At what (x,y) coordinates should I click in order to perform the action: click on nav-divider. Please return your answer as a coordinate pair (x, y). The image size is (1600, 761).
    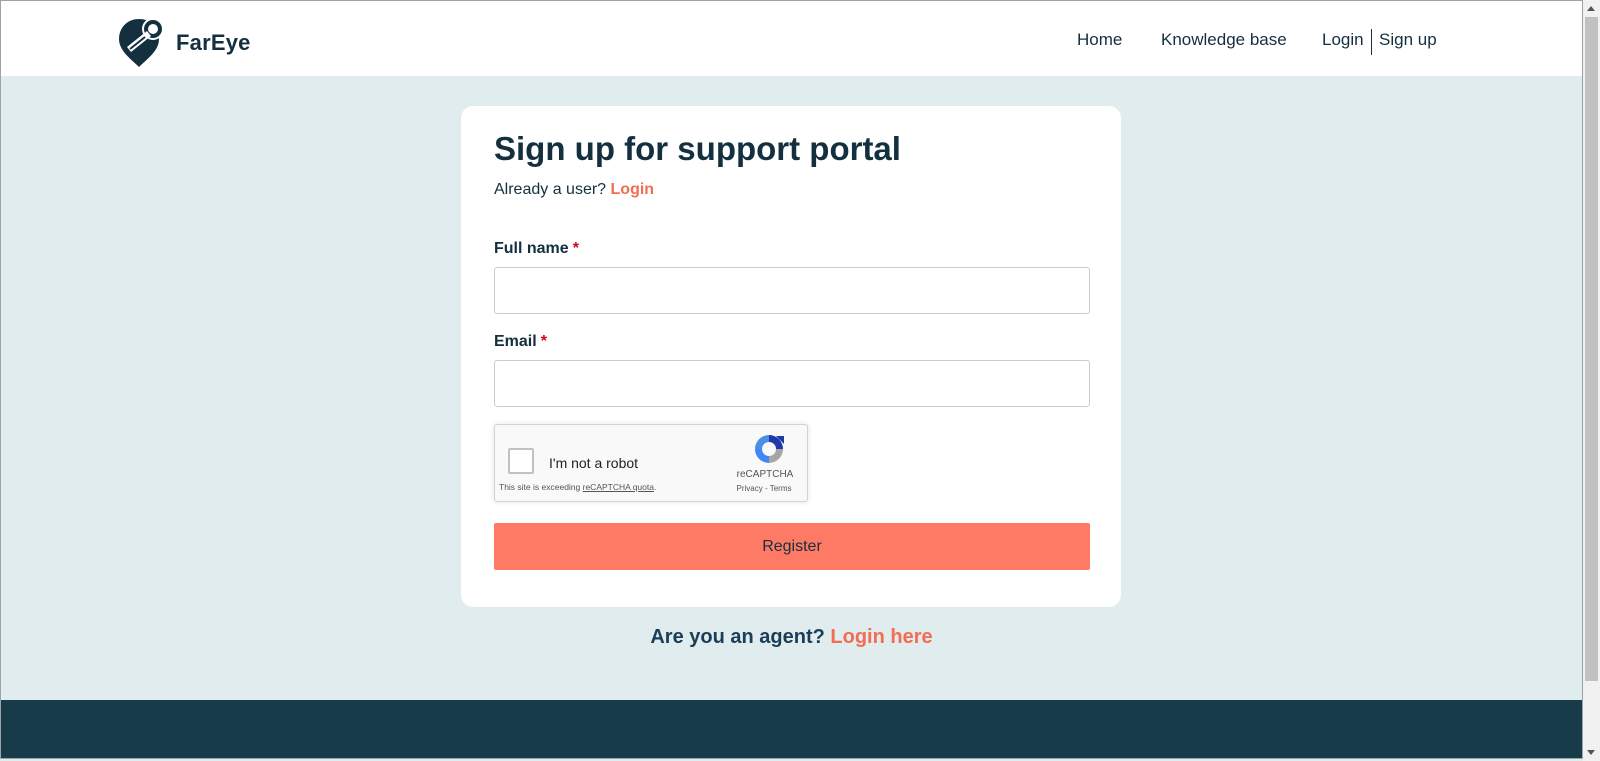
    Looking at the image, I should click on (1371, 42).